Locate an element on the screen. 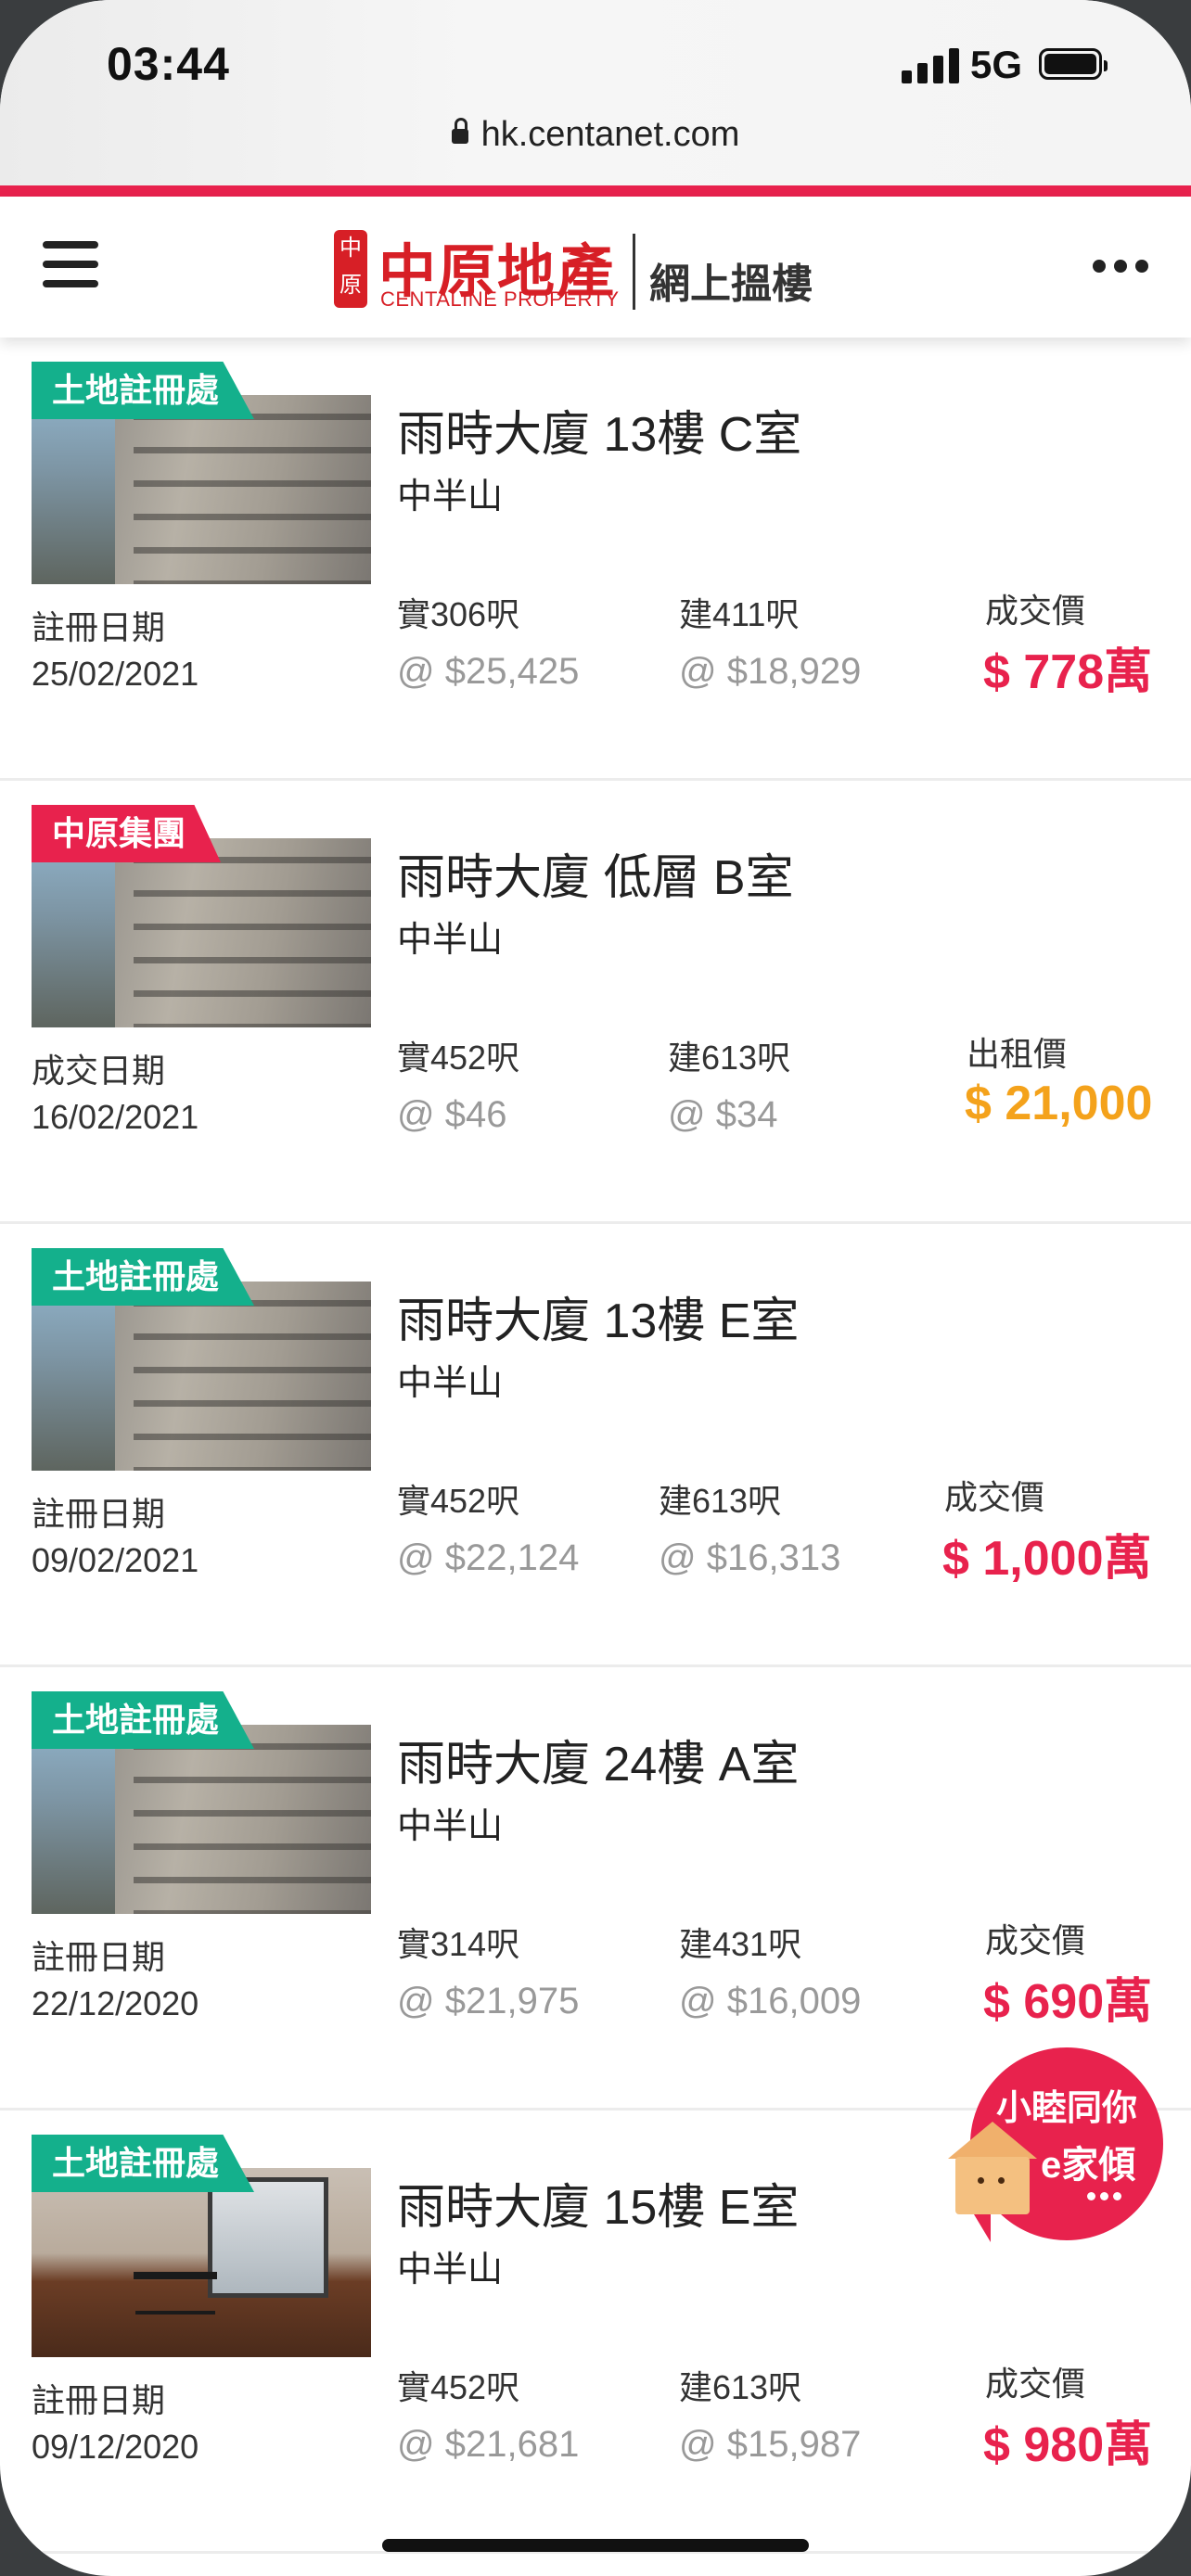 This screenshot has width=1191, height=2576. price-label: 出租價 is located at coordinates (1018, 1054).